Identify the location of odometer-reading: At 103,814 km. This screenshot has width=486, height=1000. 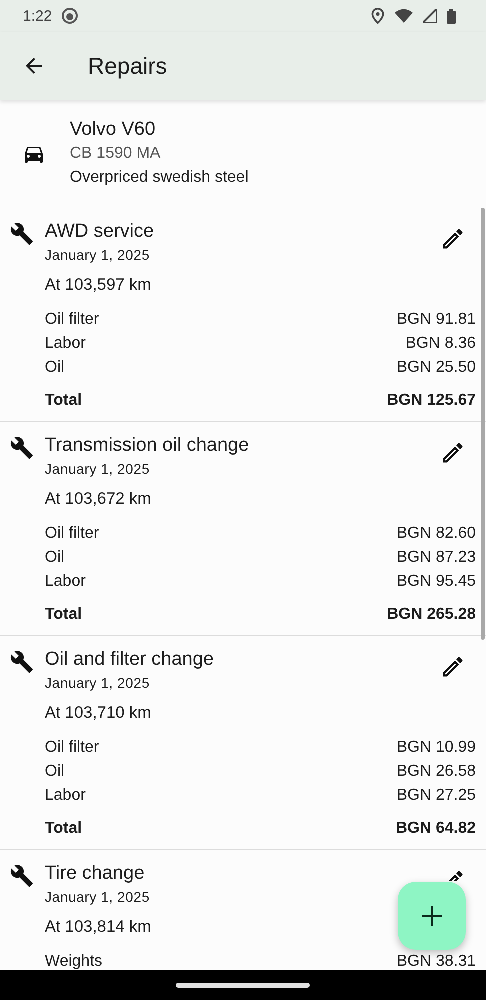
(98, 927).